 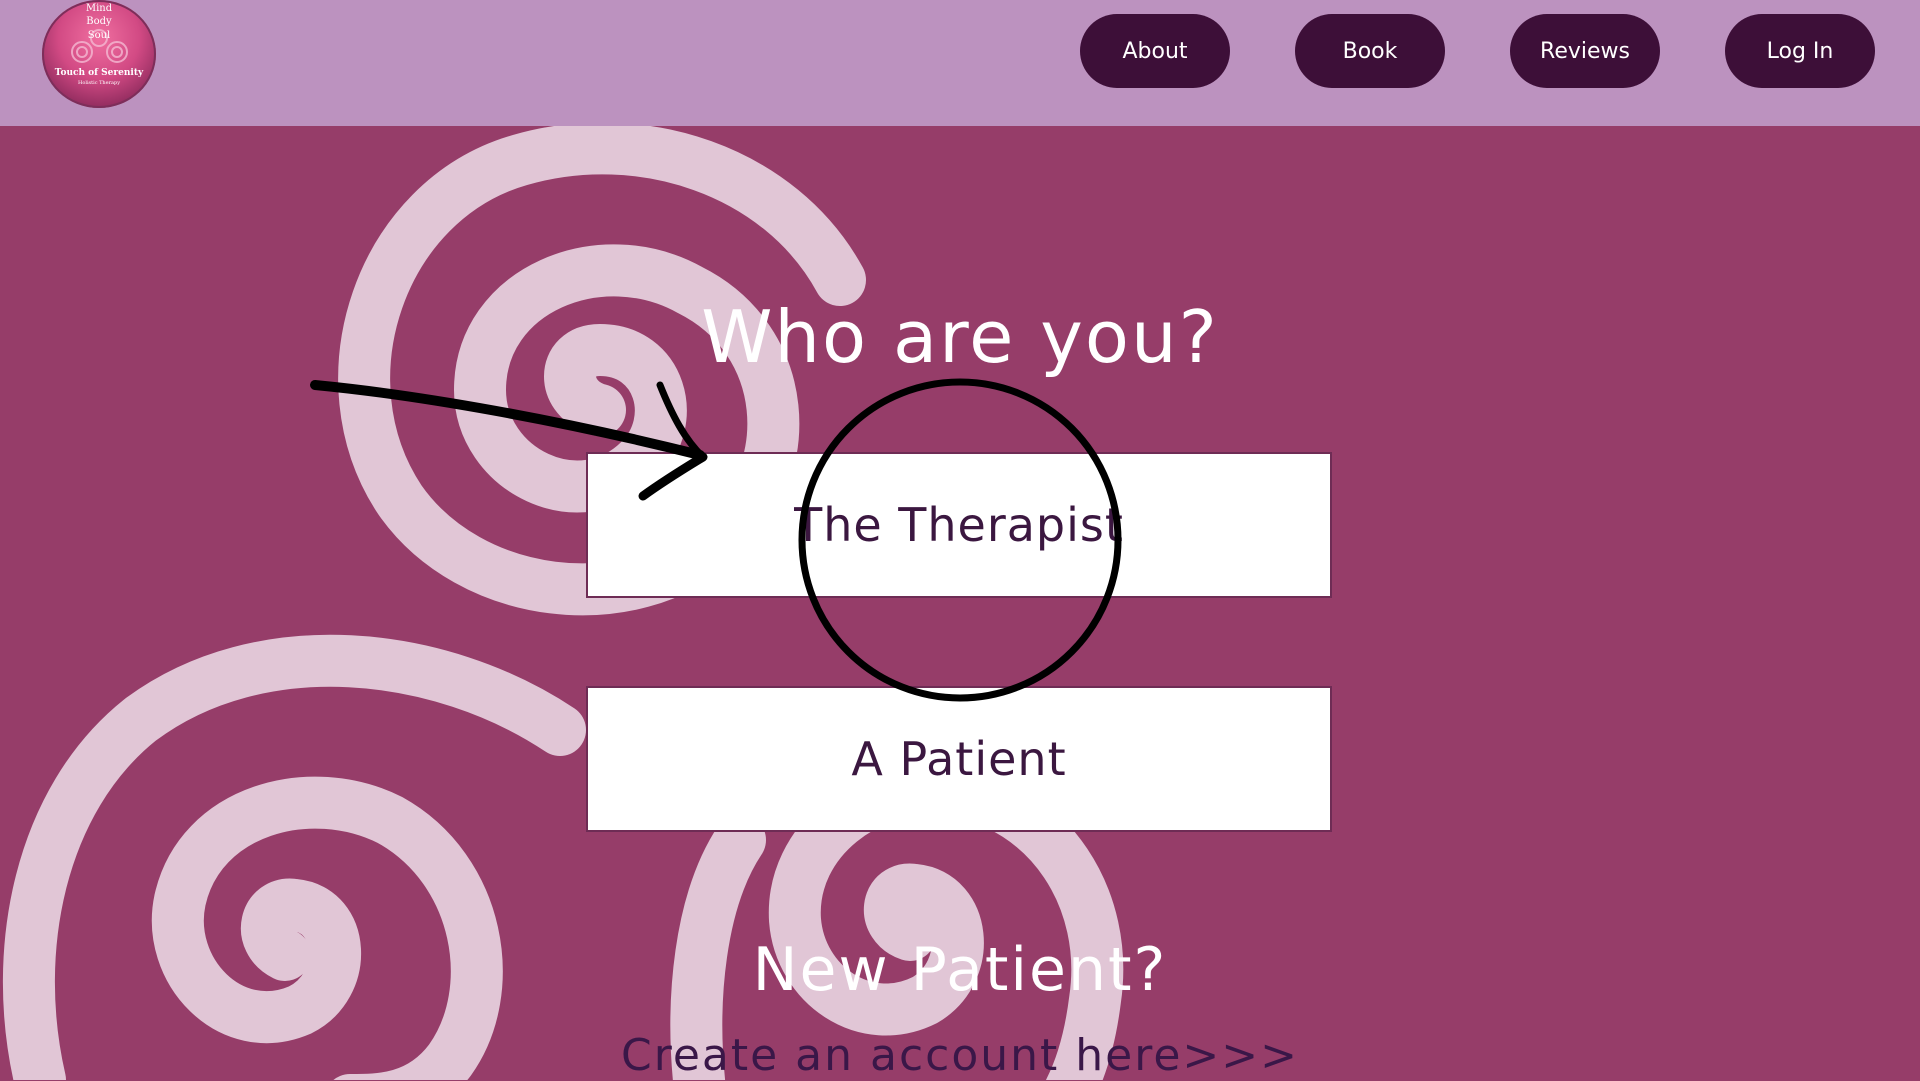 What do you see at coordinates (294, 857) in the screenshot?
I see `spiral-bottom-left` at bounding box center [294, 857].